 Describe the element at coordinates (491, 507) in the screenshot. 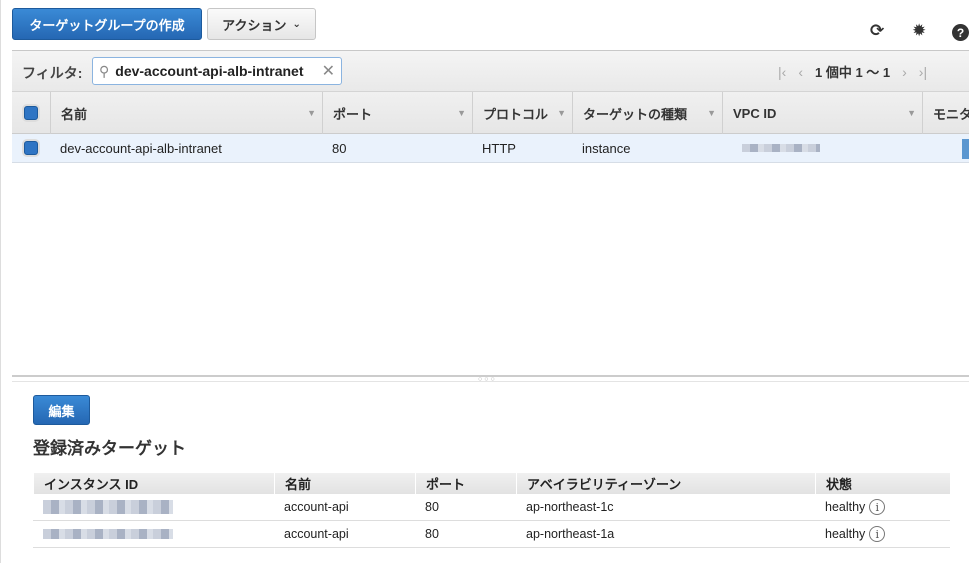

I see `table-row: account-api 80 ap-northeast-1c healthy i` at that location.